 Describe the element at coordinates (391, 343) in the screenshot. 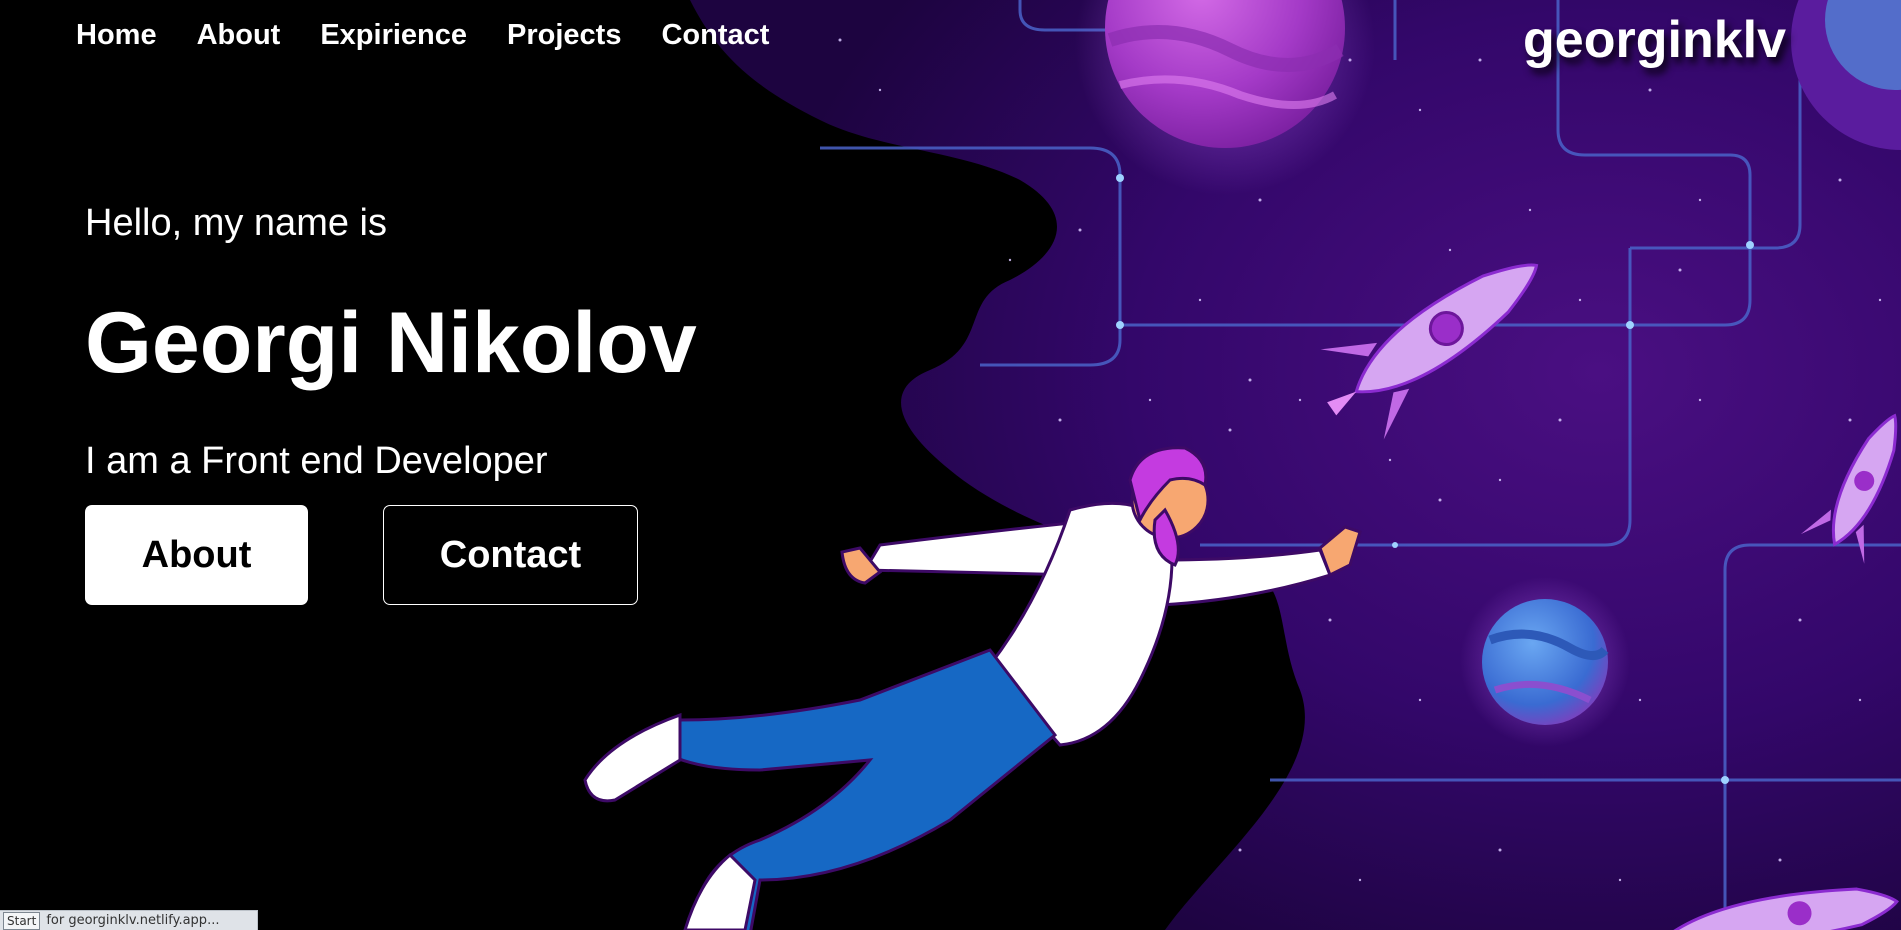

I see `hero-name: Georgi Nikolov` at that location.